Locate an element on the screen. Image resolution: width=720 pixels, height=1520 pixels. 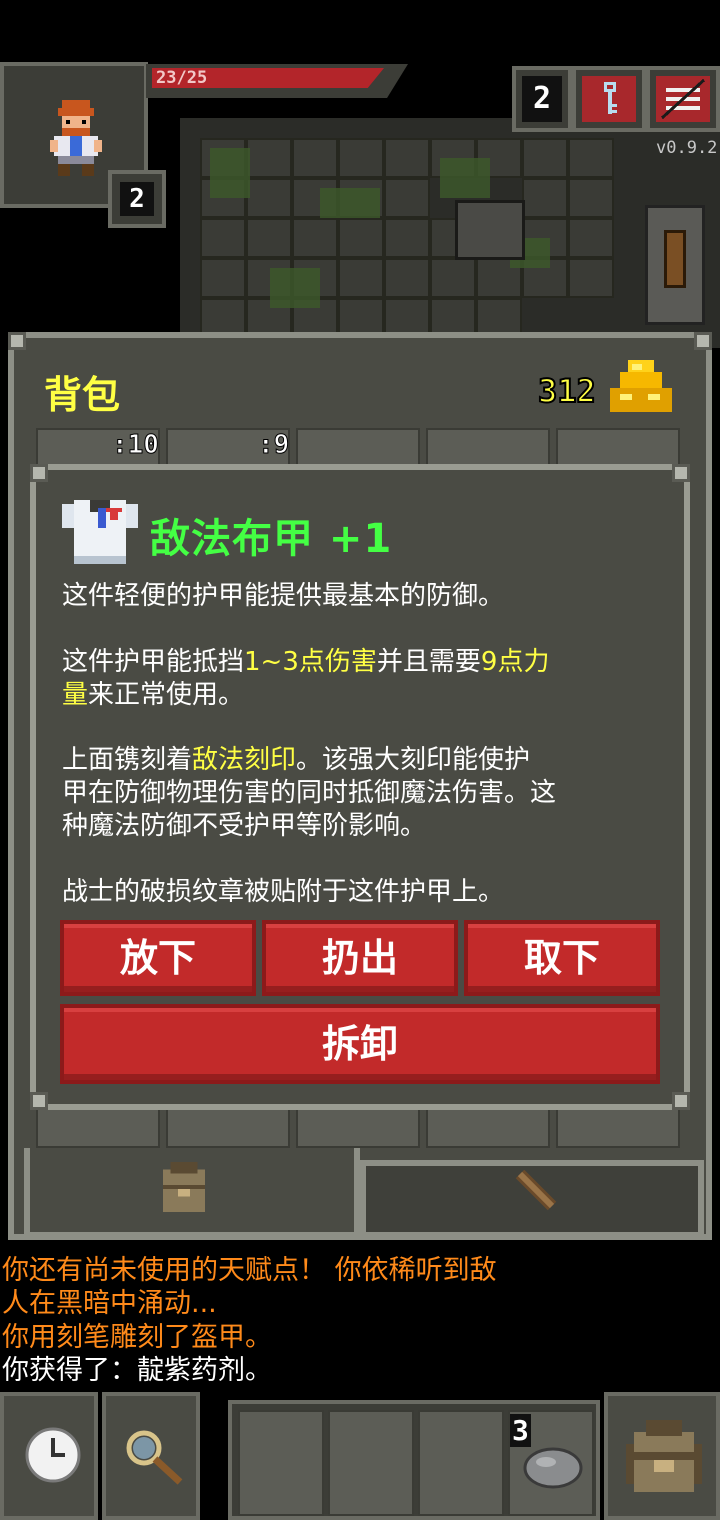
inventory-slot-row is located at coordinates (360, 1128).